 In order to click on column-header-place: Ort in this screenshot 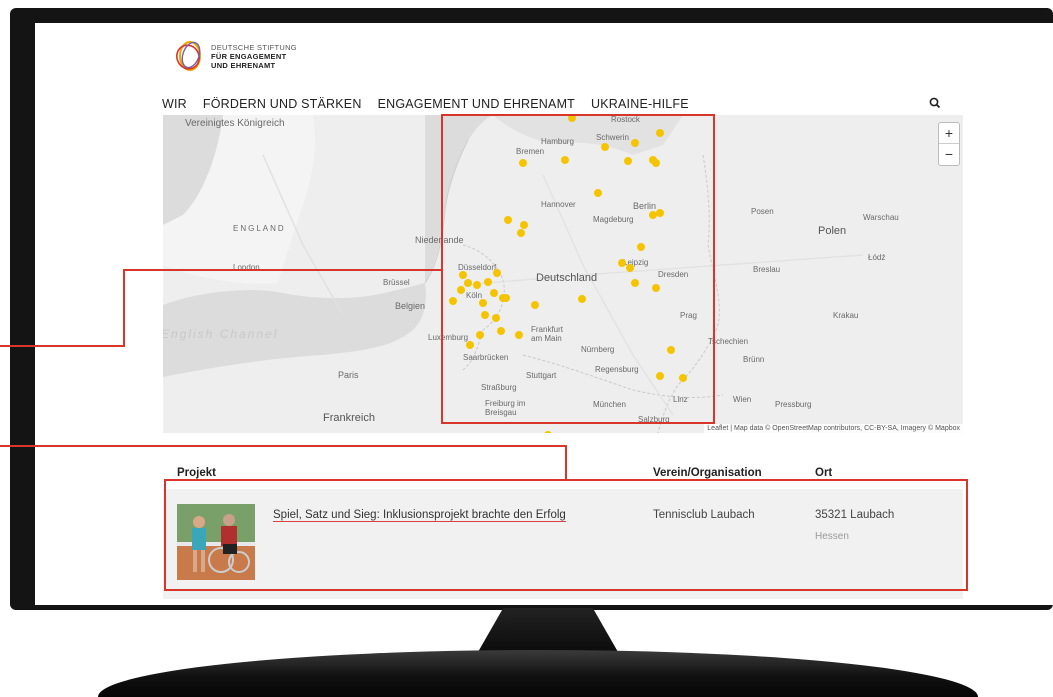, I will do `click(824, 473)`.